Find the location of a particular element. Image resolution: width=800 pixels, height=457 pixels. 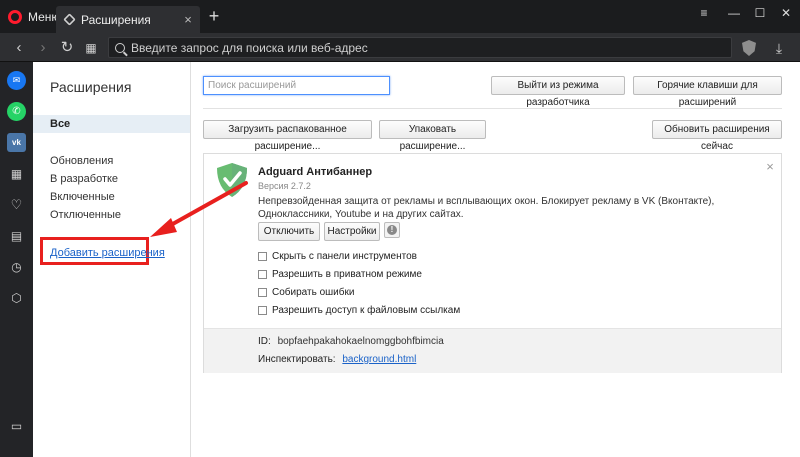

speed-dial-icon: ▦ is located at coordinates (91, 48).